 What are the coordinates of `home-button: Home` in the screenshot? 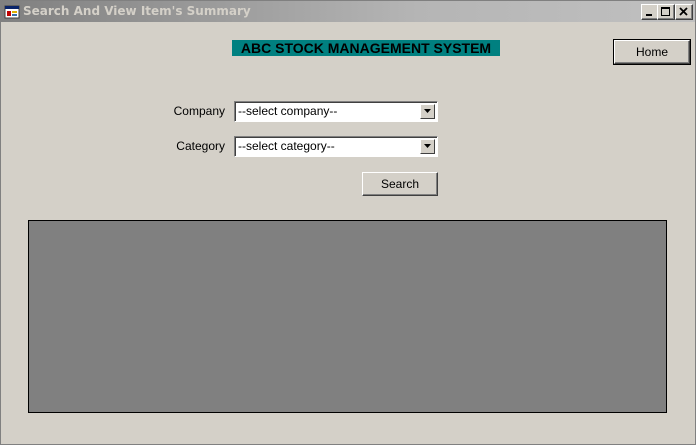 It's located at (652, 52).